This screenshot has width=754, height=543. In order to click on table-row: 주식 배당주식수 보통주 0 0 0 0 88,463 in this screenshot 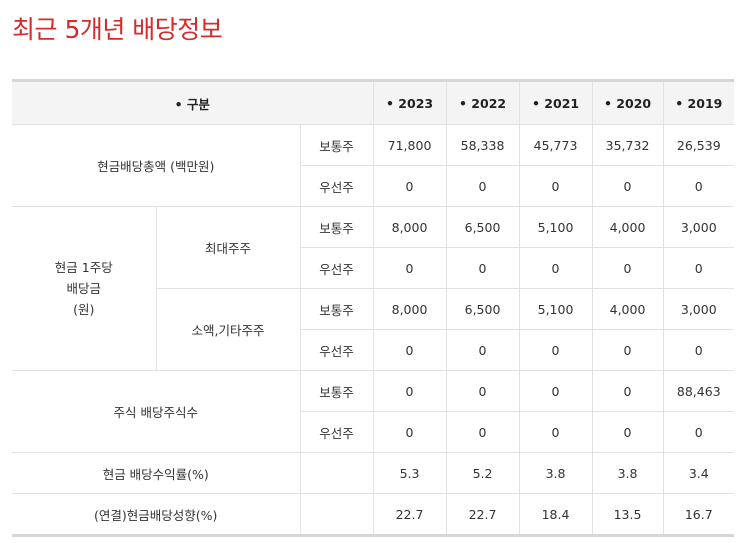, I will do `click(373, 411)`.